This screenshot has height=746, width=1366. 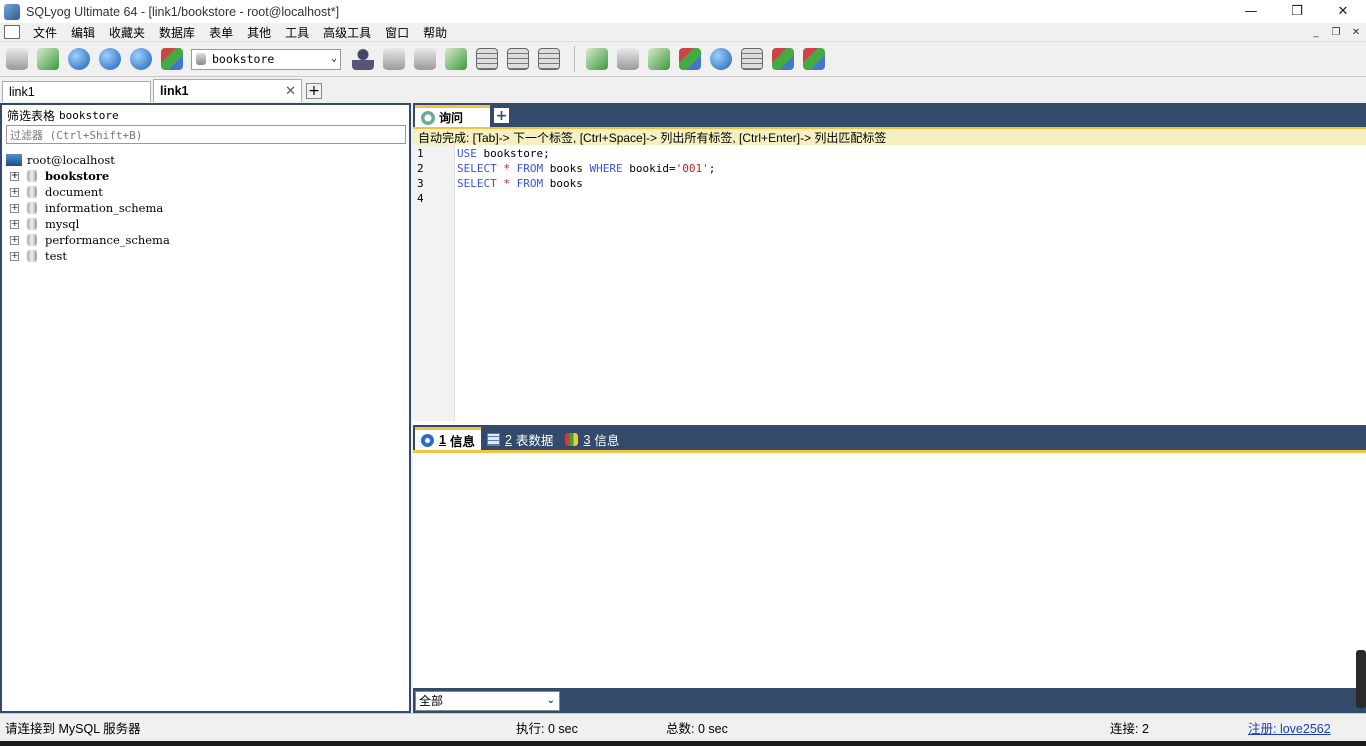 I want to click on mdi-minimize-button: _, so click(x=1316, y=32).